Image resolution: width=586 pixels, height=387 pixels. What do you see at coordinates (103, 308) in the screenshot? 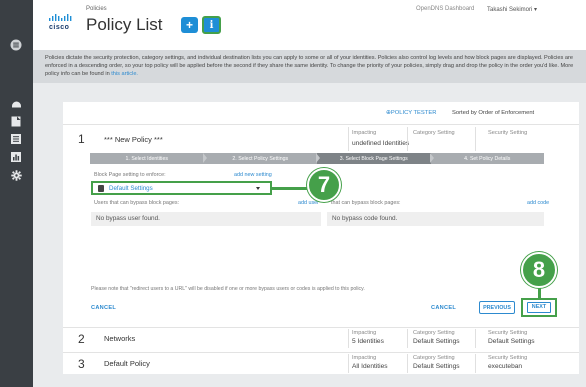
I see `cancel-link-left: CANCEL` at bounding box center [103, 308].